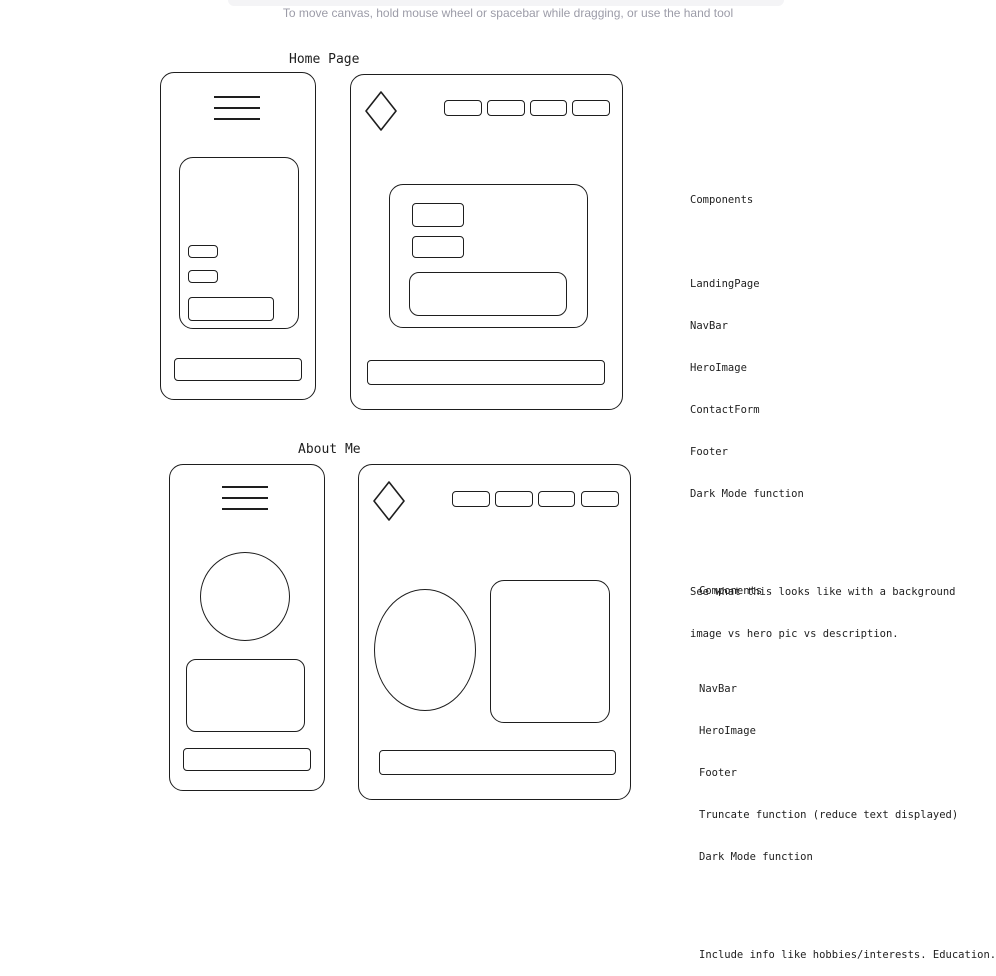  I want to click on about-component-item: HeroImage, so click(727, 731).